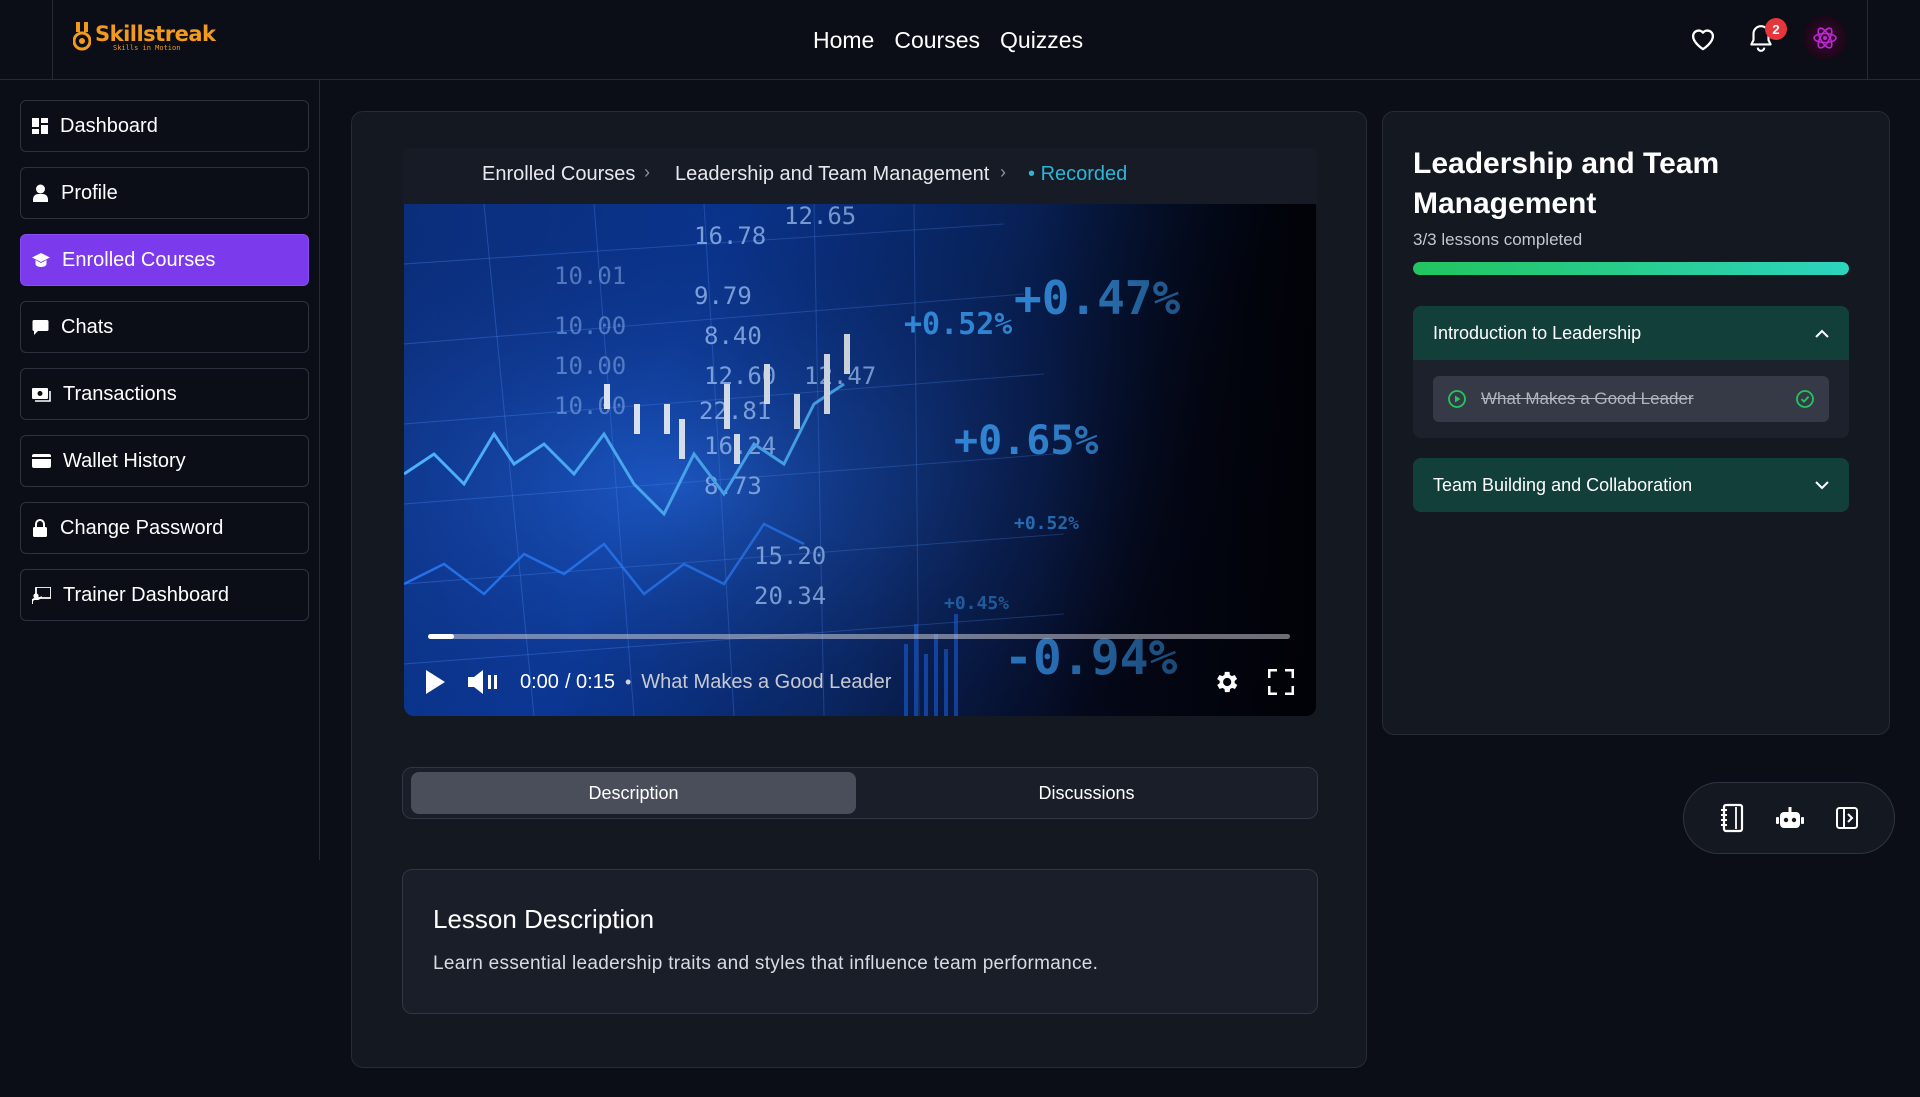  I want to click on section-title: Introduction to Leadership, so click(1537, 332).